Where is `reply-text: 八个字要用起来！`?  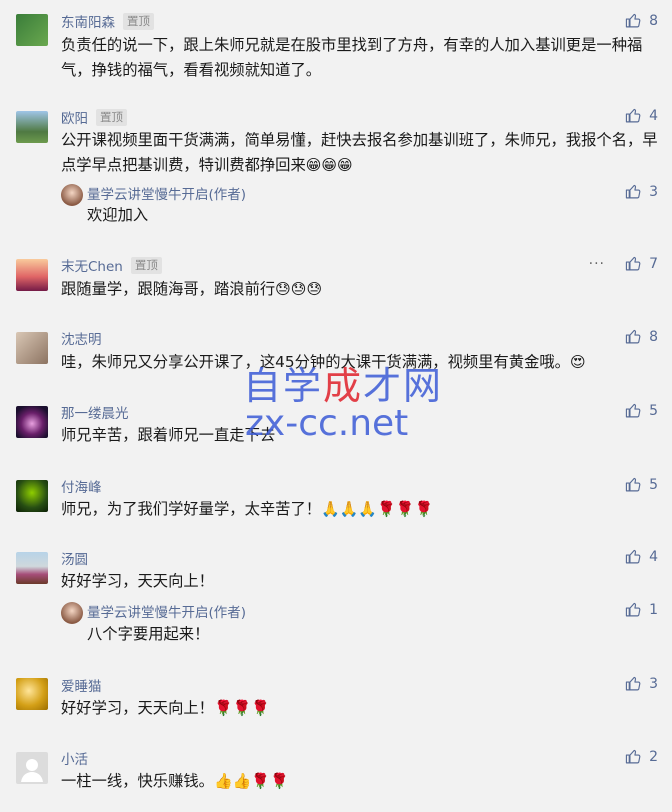
reply-text: 八个字要用起来！ is located at coordinates (148, 634).